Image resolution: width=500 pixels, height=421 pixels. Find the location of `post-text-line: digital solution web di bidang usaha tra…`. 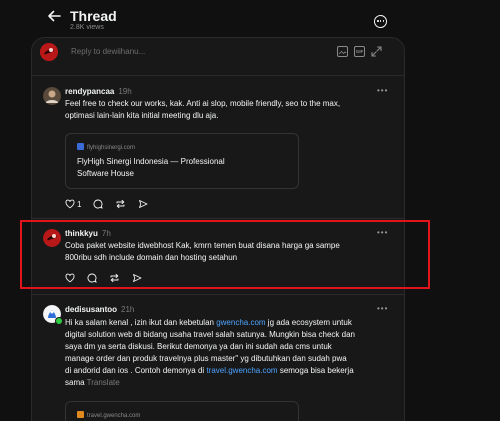

post-text-line: digital solution web di bidang usaha tra… is located at coordinates (210, 334).